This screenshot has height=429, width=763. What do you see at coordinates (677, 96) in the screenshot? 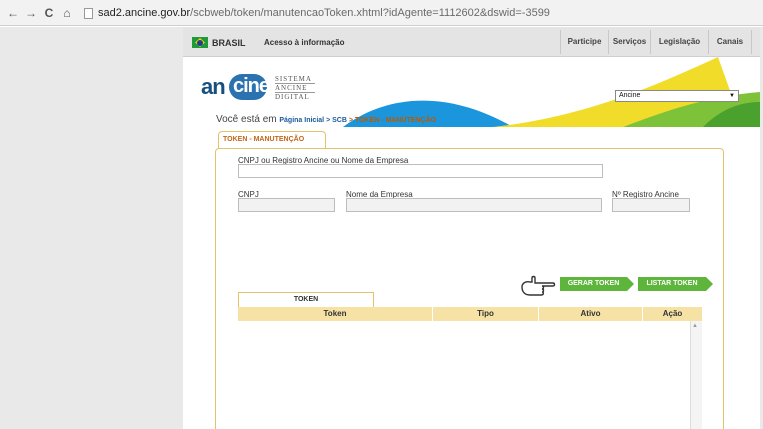
I see `agency-select: Ancine ▼` at bounding box center [677, 96].